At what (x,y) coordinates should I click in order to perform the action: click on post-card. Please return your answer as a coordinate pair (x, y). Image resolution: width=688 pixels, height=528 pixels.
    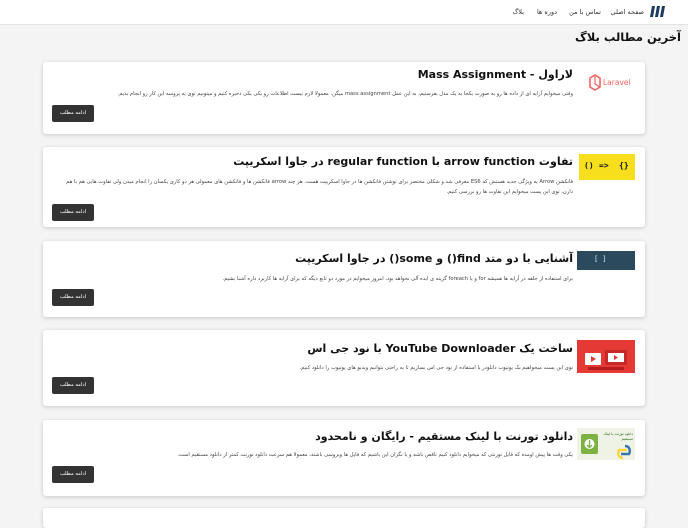
    Looking at the image, I should click on (344, 518).